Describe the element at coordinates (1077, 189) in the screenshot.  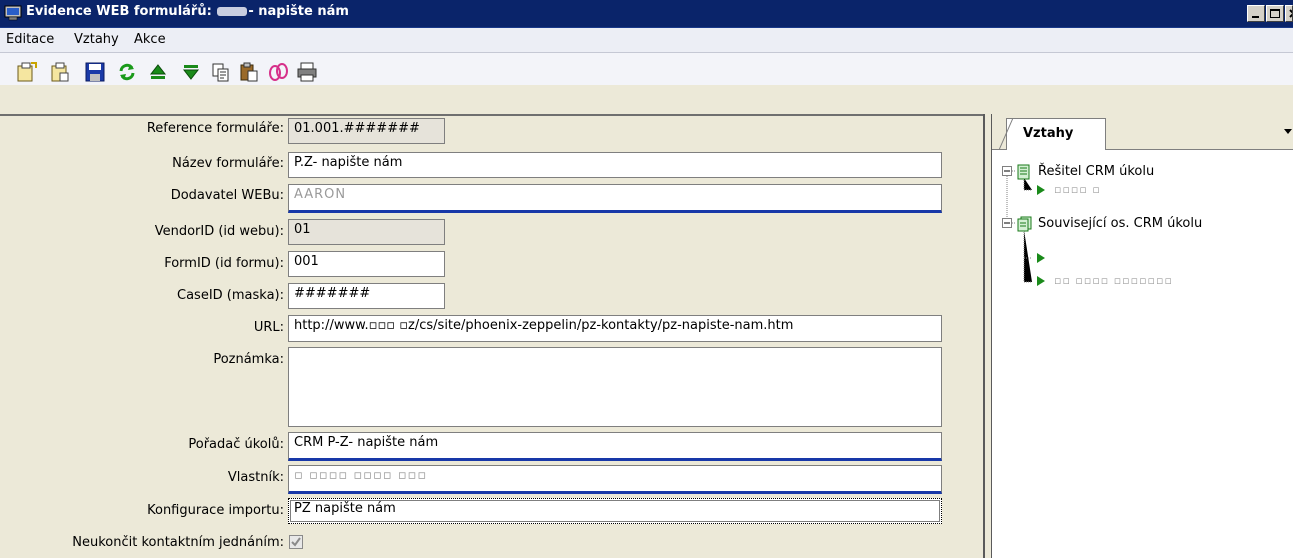
I see `tree-leaf-resitel: ▫▫▫▫ ▫` at that location.